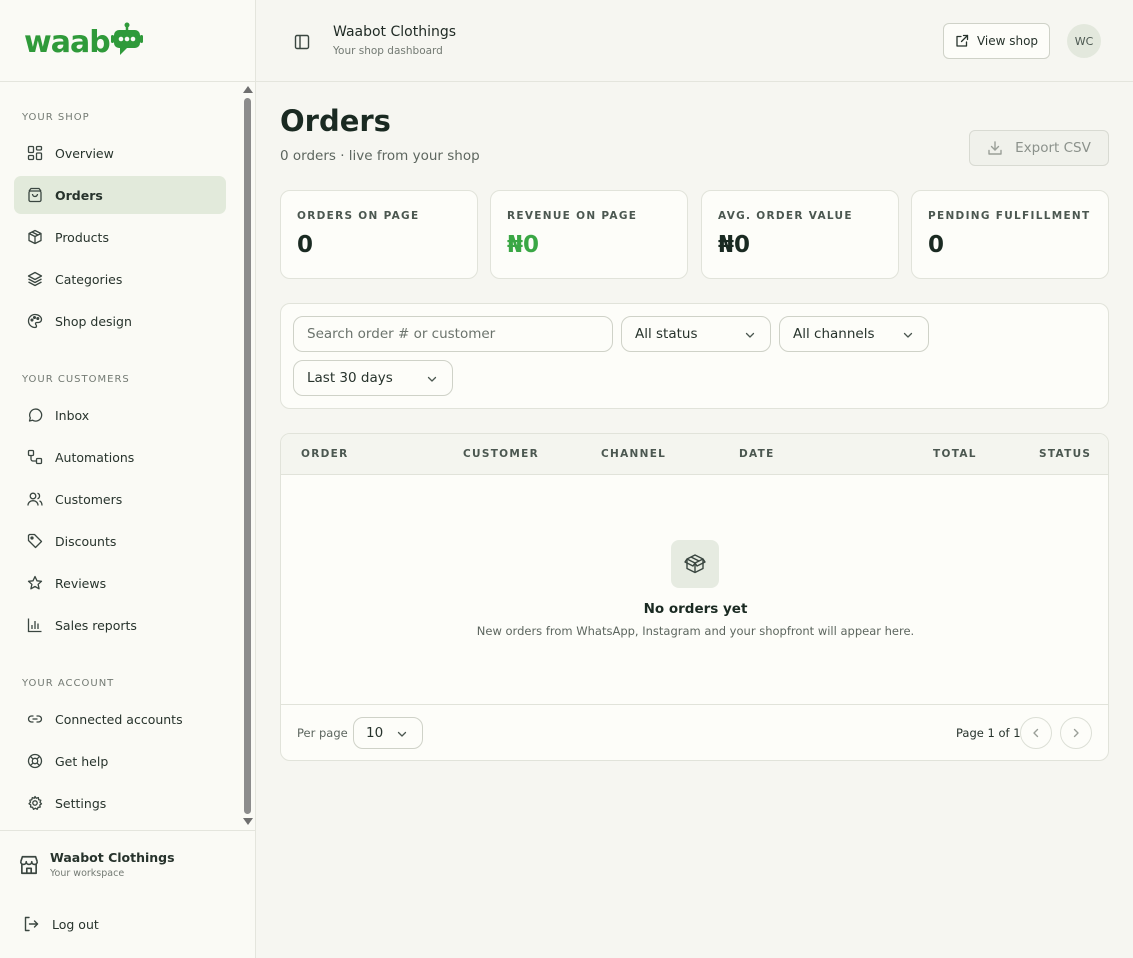 Image resolution: width=1133 pixels, height=958 pixels. I want to click on section-label-your-customers: YOUR CUSTOMERS, so click(76, 379).